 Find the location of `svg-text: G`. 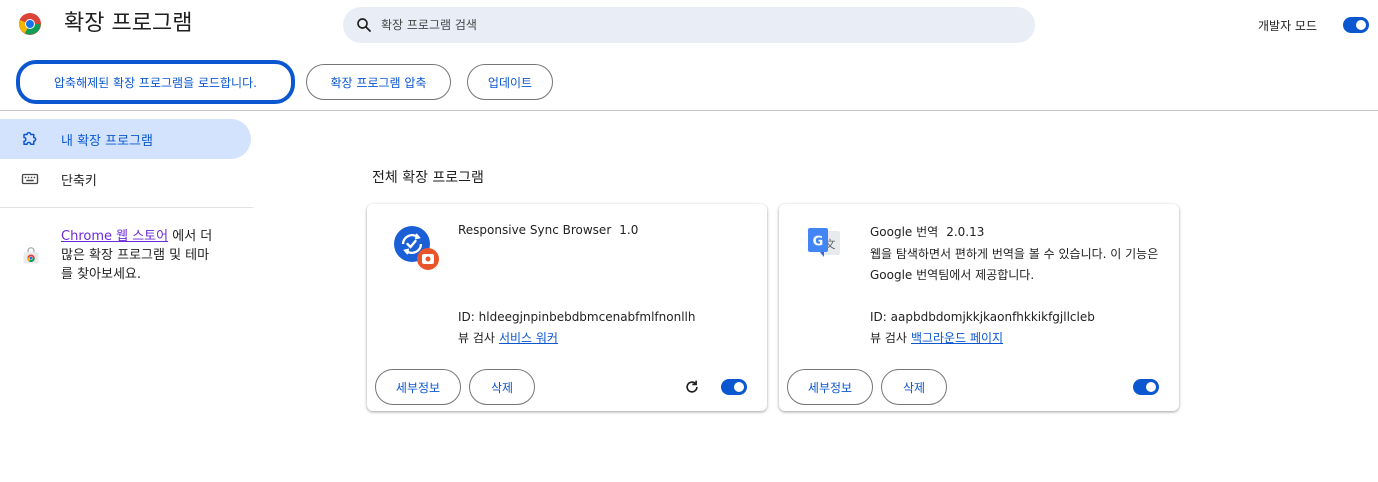

svg-text: G is located at coordinates (818, 242).